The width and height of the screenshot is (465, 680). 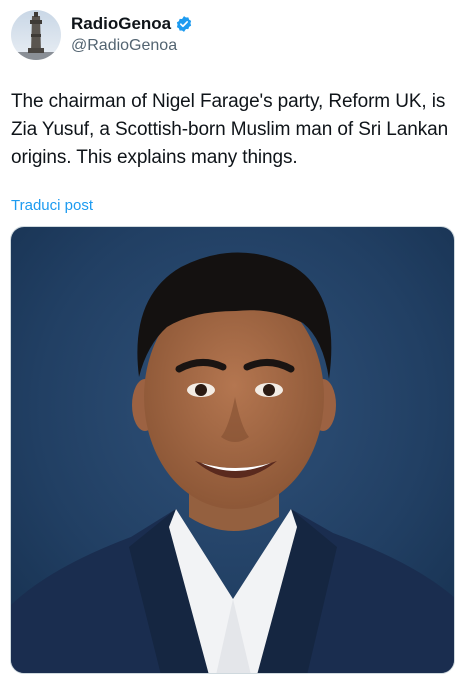 I want to click on translate-post-link: Traduci post, so click(x=52, y=206).